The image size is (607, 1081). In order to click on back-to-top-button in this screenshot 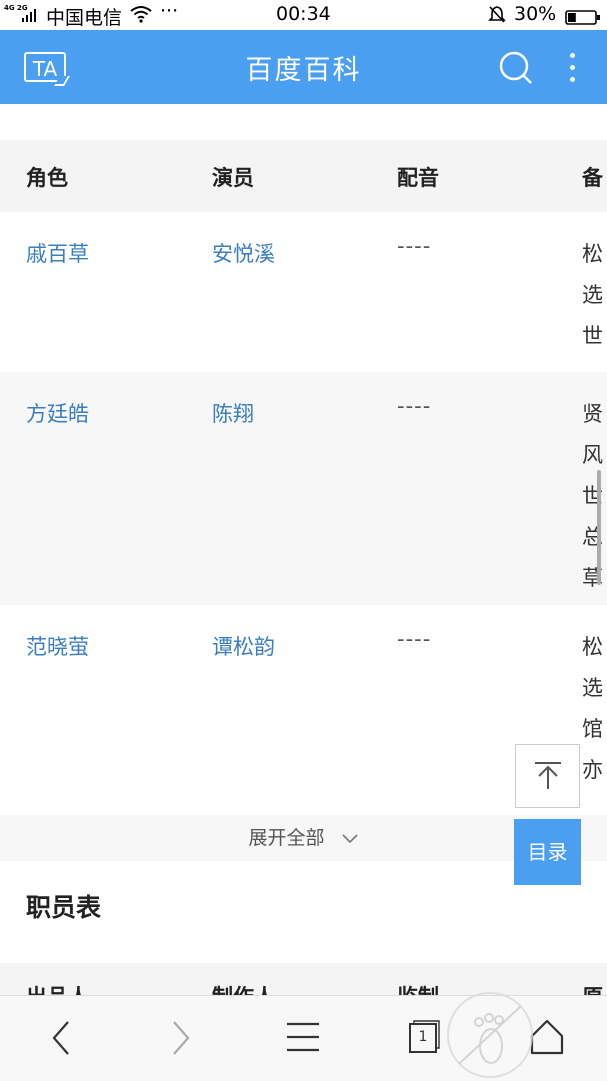, I will do `click(547, 776)`.